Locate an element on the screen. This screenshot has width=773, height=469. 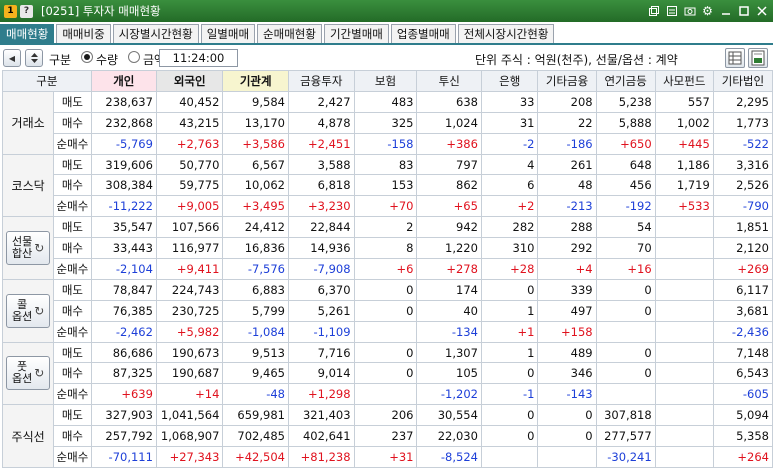
prev-icon: ◀ is located at coordinates (12, 58).